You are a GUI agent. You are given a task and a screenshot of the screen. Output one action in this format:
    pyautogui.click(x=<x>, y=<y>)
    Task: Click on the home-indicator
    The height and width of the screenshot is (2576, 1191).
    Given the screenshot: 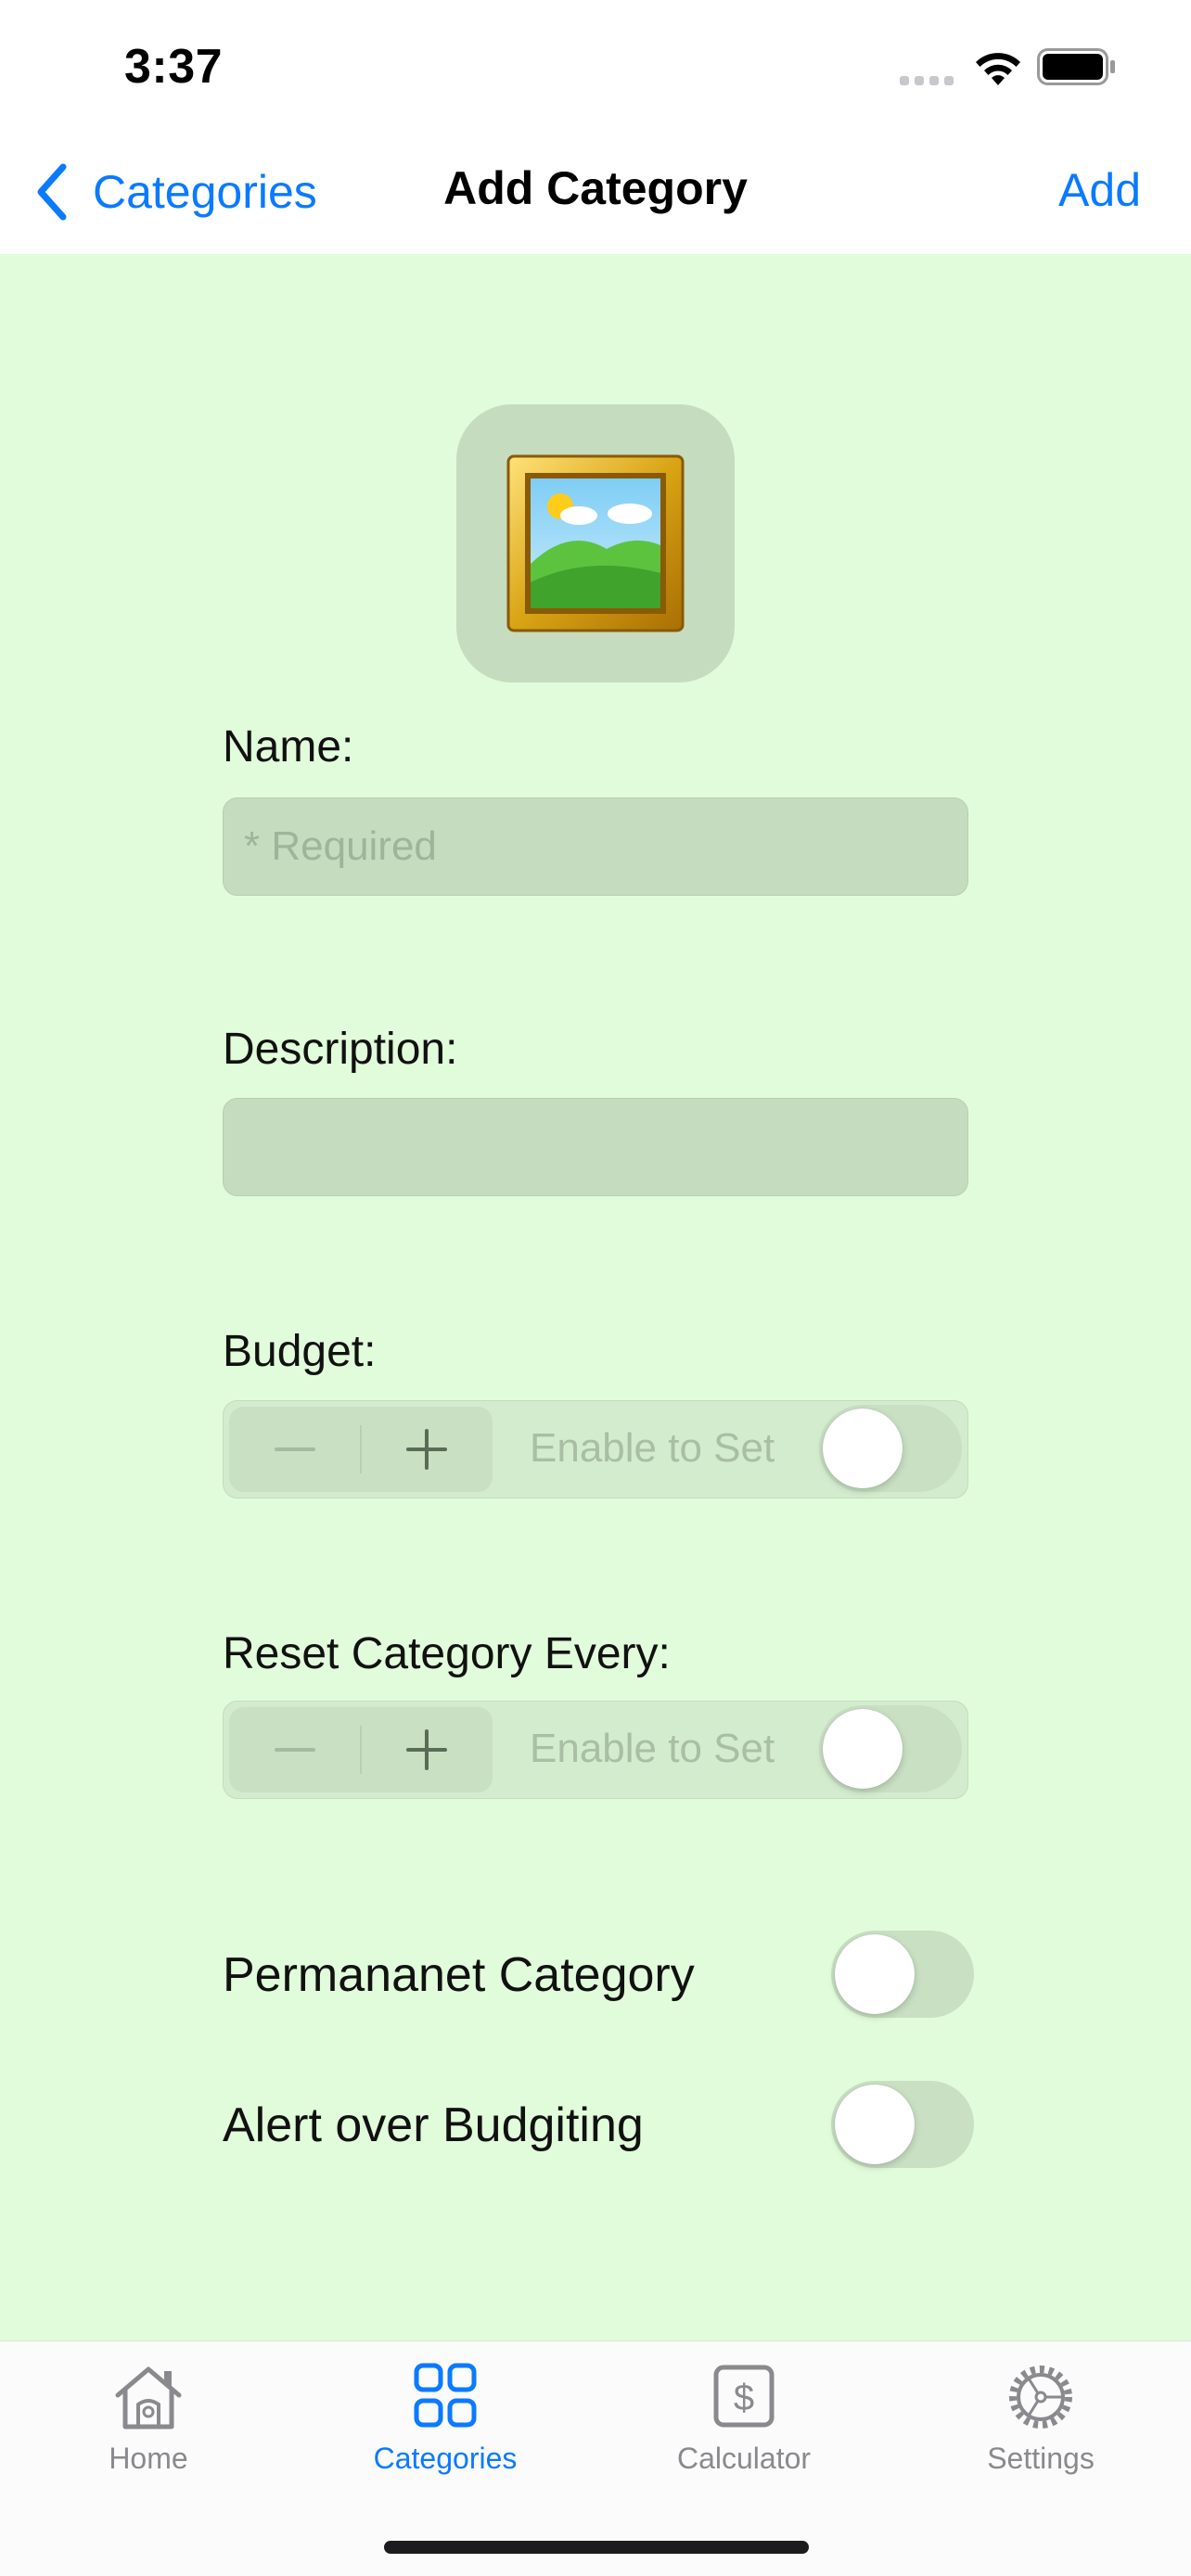 What is the action you would take?
    pyautogui.click(x=597, y=2547)
    